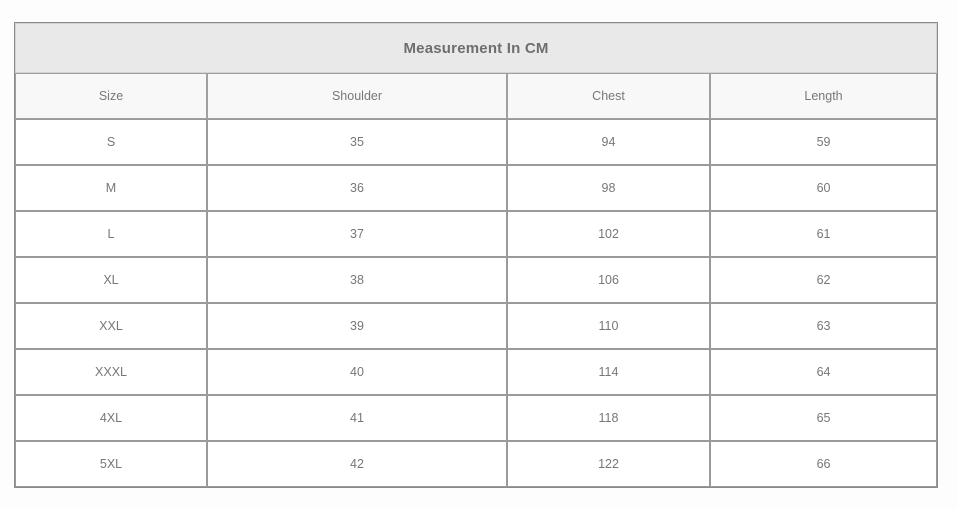 Image resolution: width=958 pixels, height=509 pixels. What do you see at coordinates (111, 142) in the screenshot?
I see `cell-size: S` at bounding box center [111, 142].